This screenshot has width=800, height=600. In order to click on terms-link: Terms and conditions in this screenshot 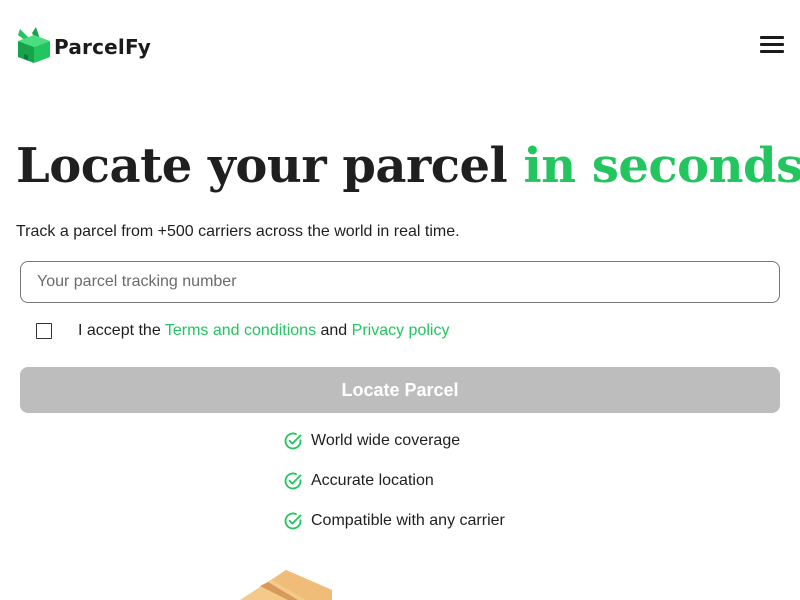, I will do `click(240, 330)`.